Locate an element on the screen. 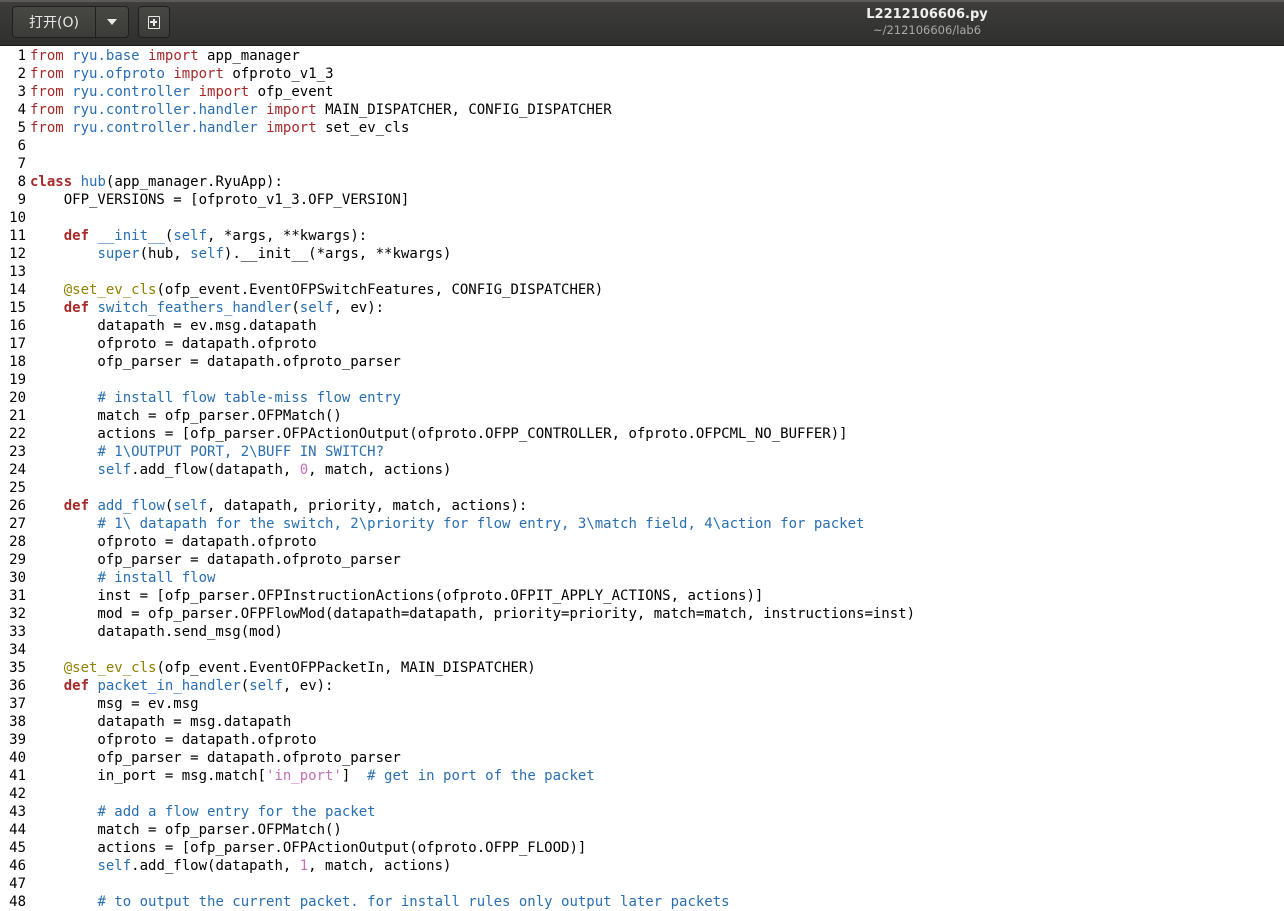  line-number: 19 is located at coordinates (17, 380).